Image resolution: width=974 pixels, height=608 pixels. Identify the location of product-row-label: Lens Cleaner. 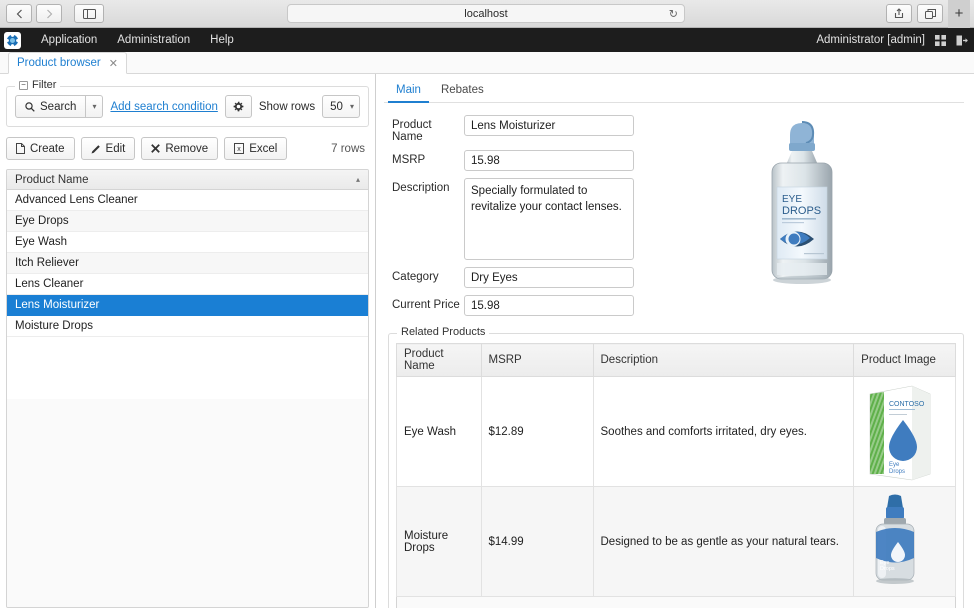
(49, 284).